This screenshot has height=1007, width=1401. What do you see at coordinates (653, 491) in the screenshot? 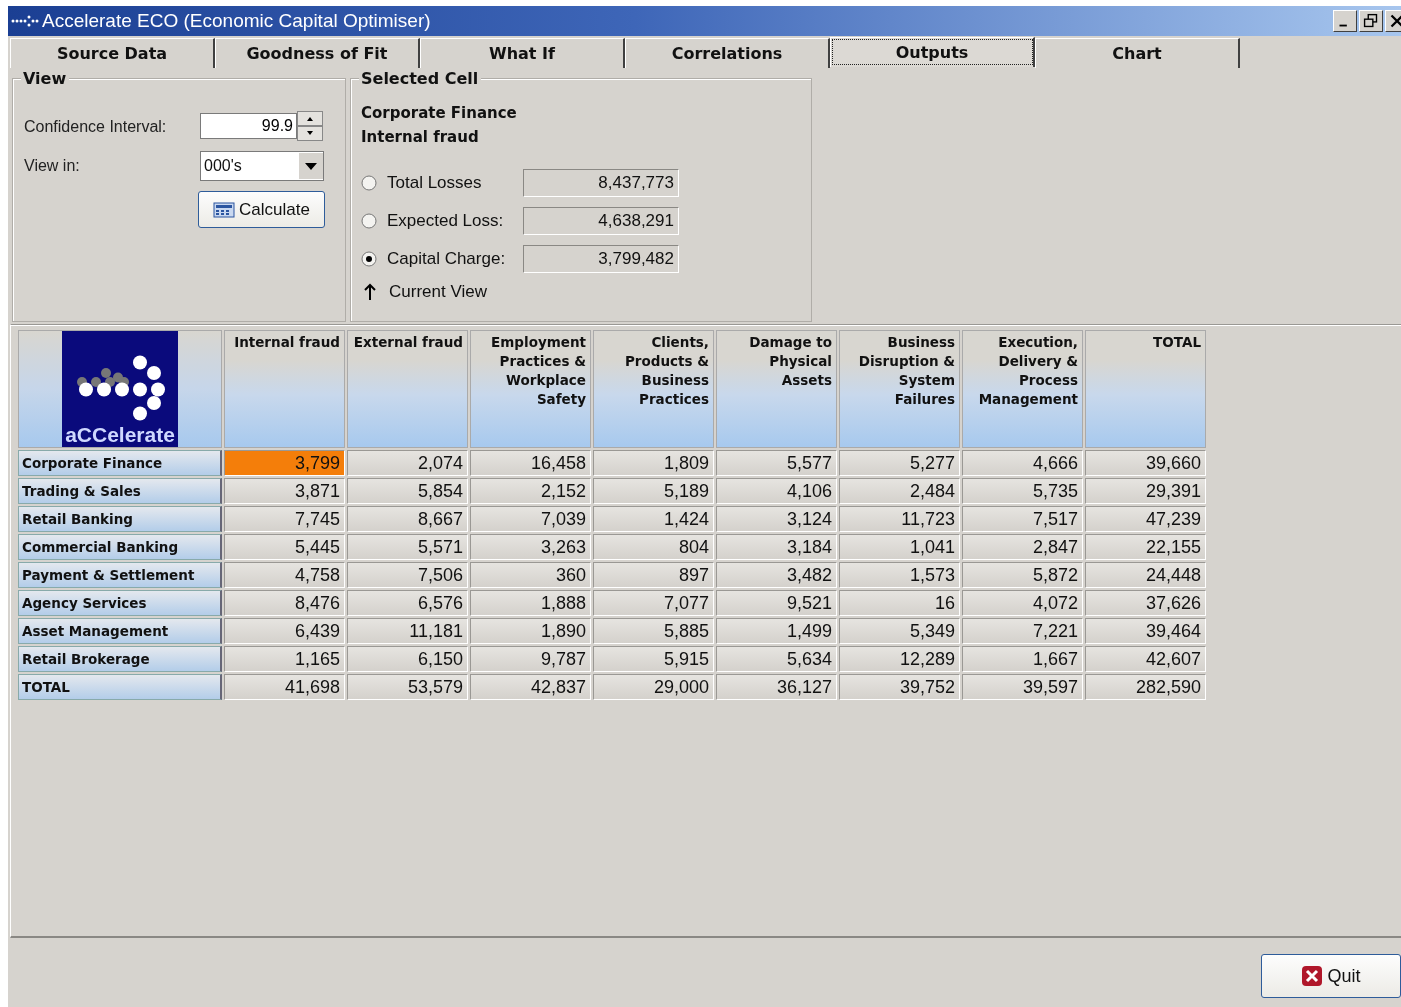
I see `table-cell: 5,189` at bounding box center [653, 491].